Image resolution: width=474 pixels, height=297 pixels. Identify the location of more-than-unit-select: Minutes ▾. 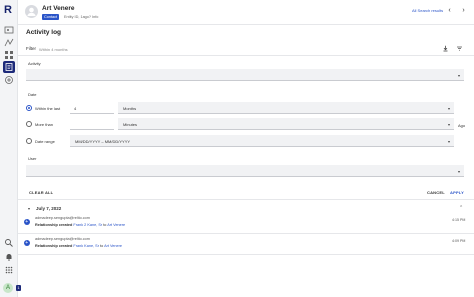
(286, 124).